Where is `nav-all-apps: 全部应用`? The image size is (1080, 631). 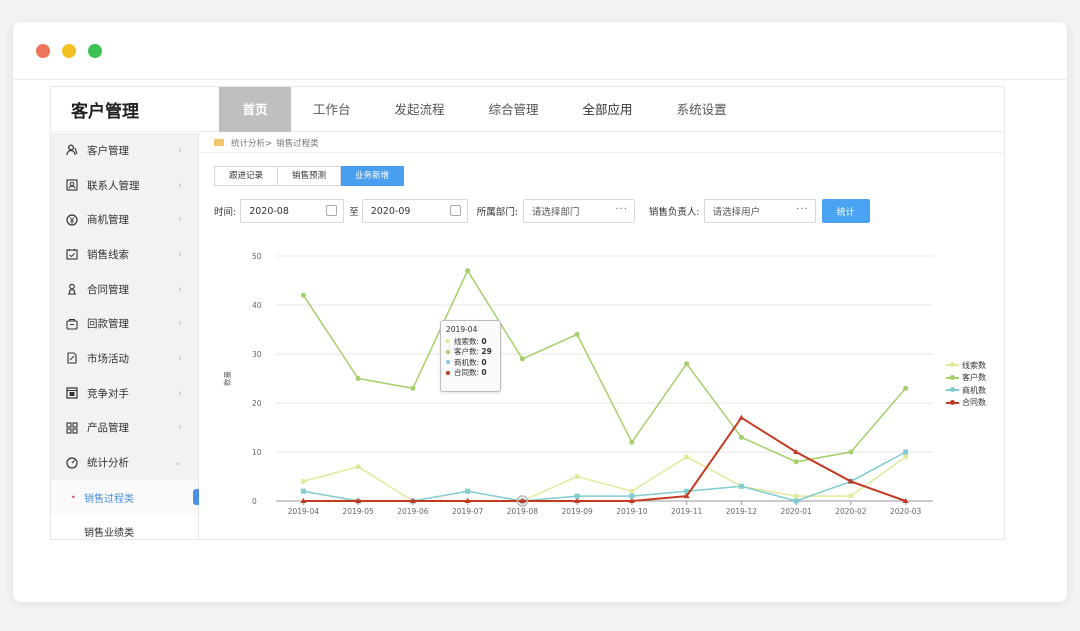 nav-all-apps: 全部应用 is located at coordinates (608, 109).